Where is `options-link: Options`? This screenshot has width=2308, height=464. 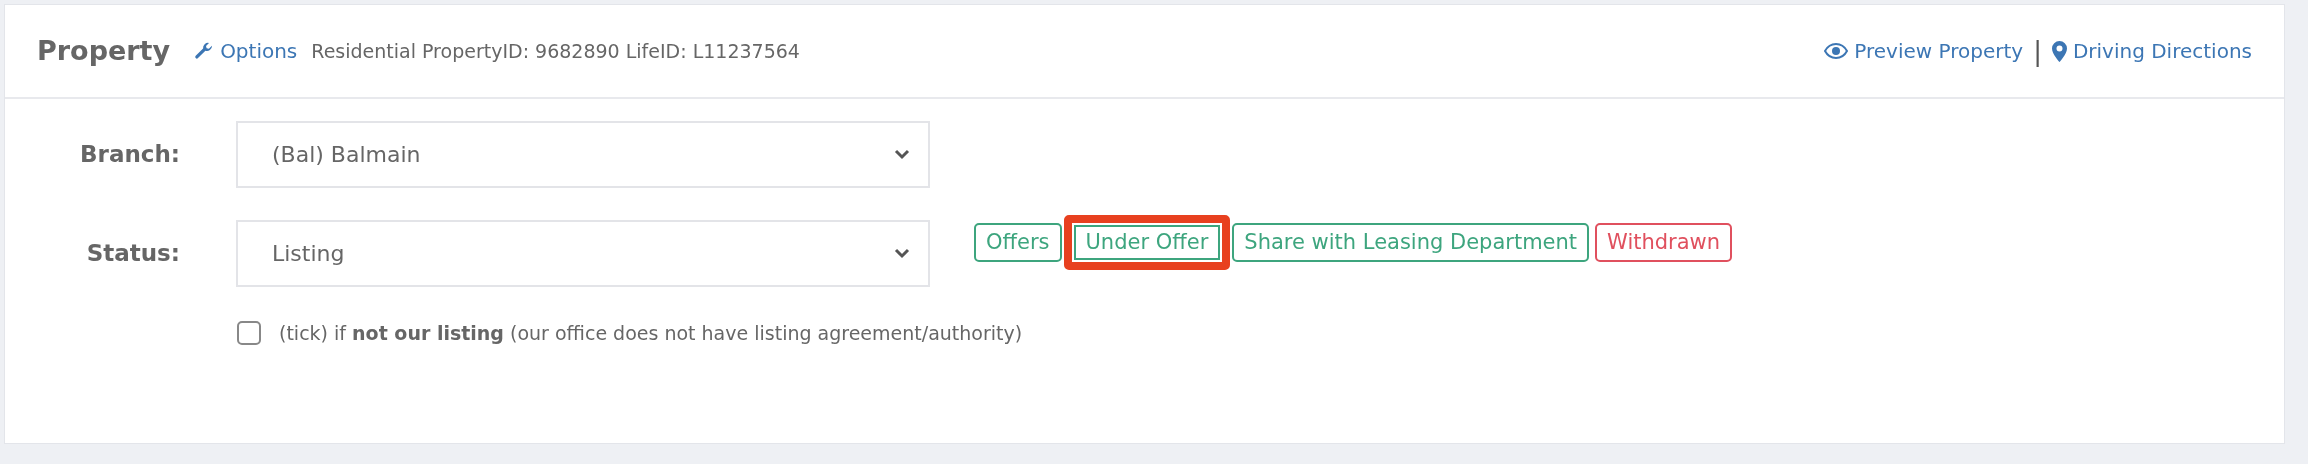
options-link: Options is located at coordinates (246, 51).